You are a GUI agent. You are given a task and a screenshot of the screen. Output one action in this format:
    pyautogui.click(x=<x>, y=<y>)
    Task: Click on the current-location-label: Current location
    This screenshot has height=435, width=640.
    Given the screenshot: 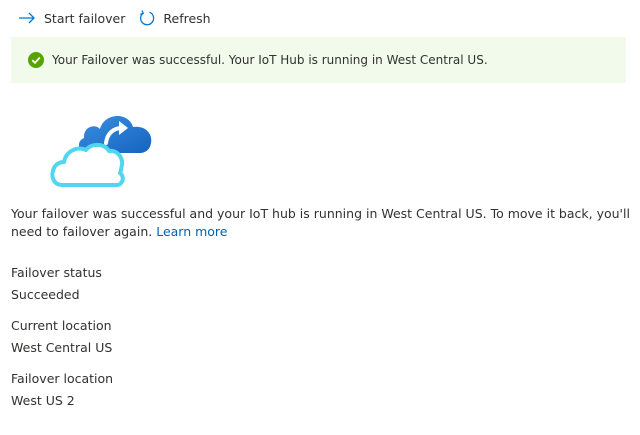 What is the action you would take?
    pyautogui.click(x=61, y=325)
    